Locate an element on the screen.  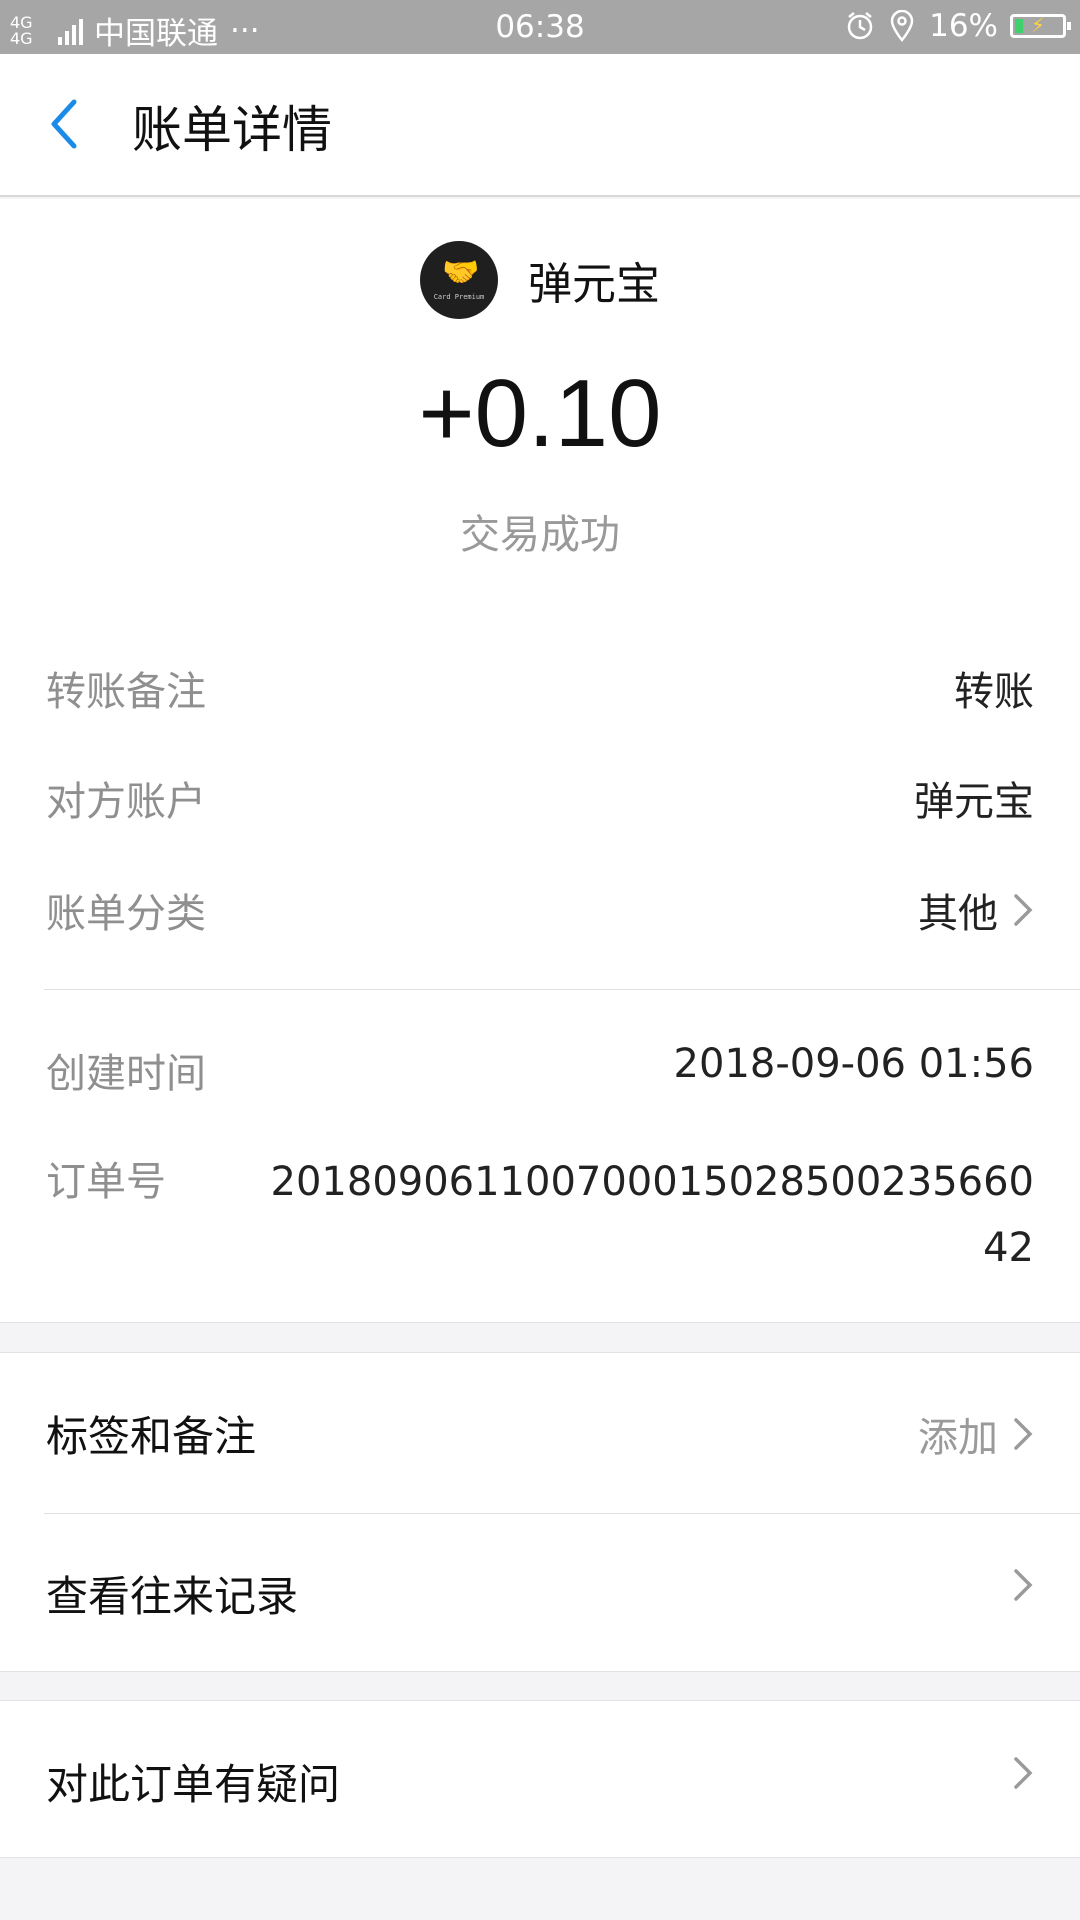
question-section: 对此订单有疑问 is located at coordinates (540, 1779).